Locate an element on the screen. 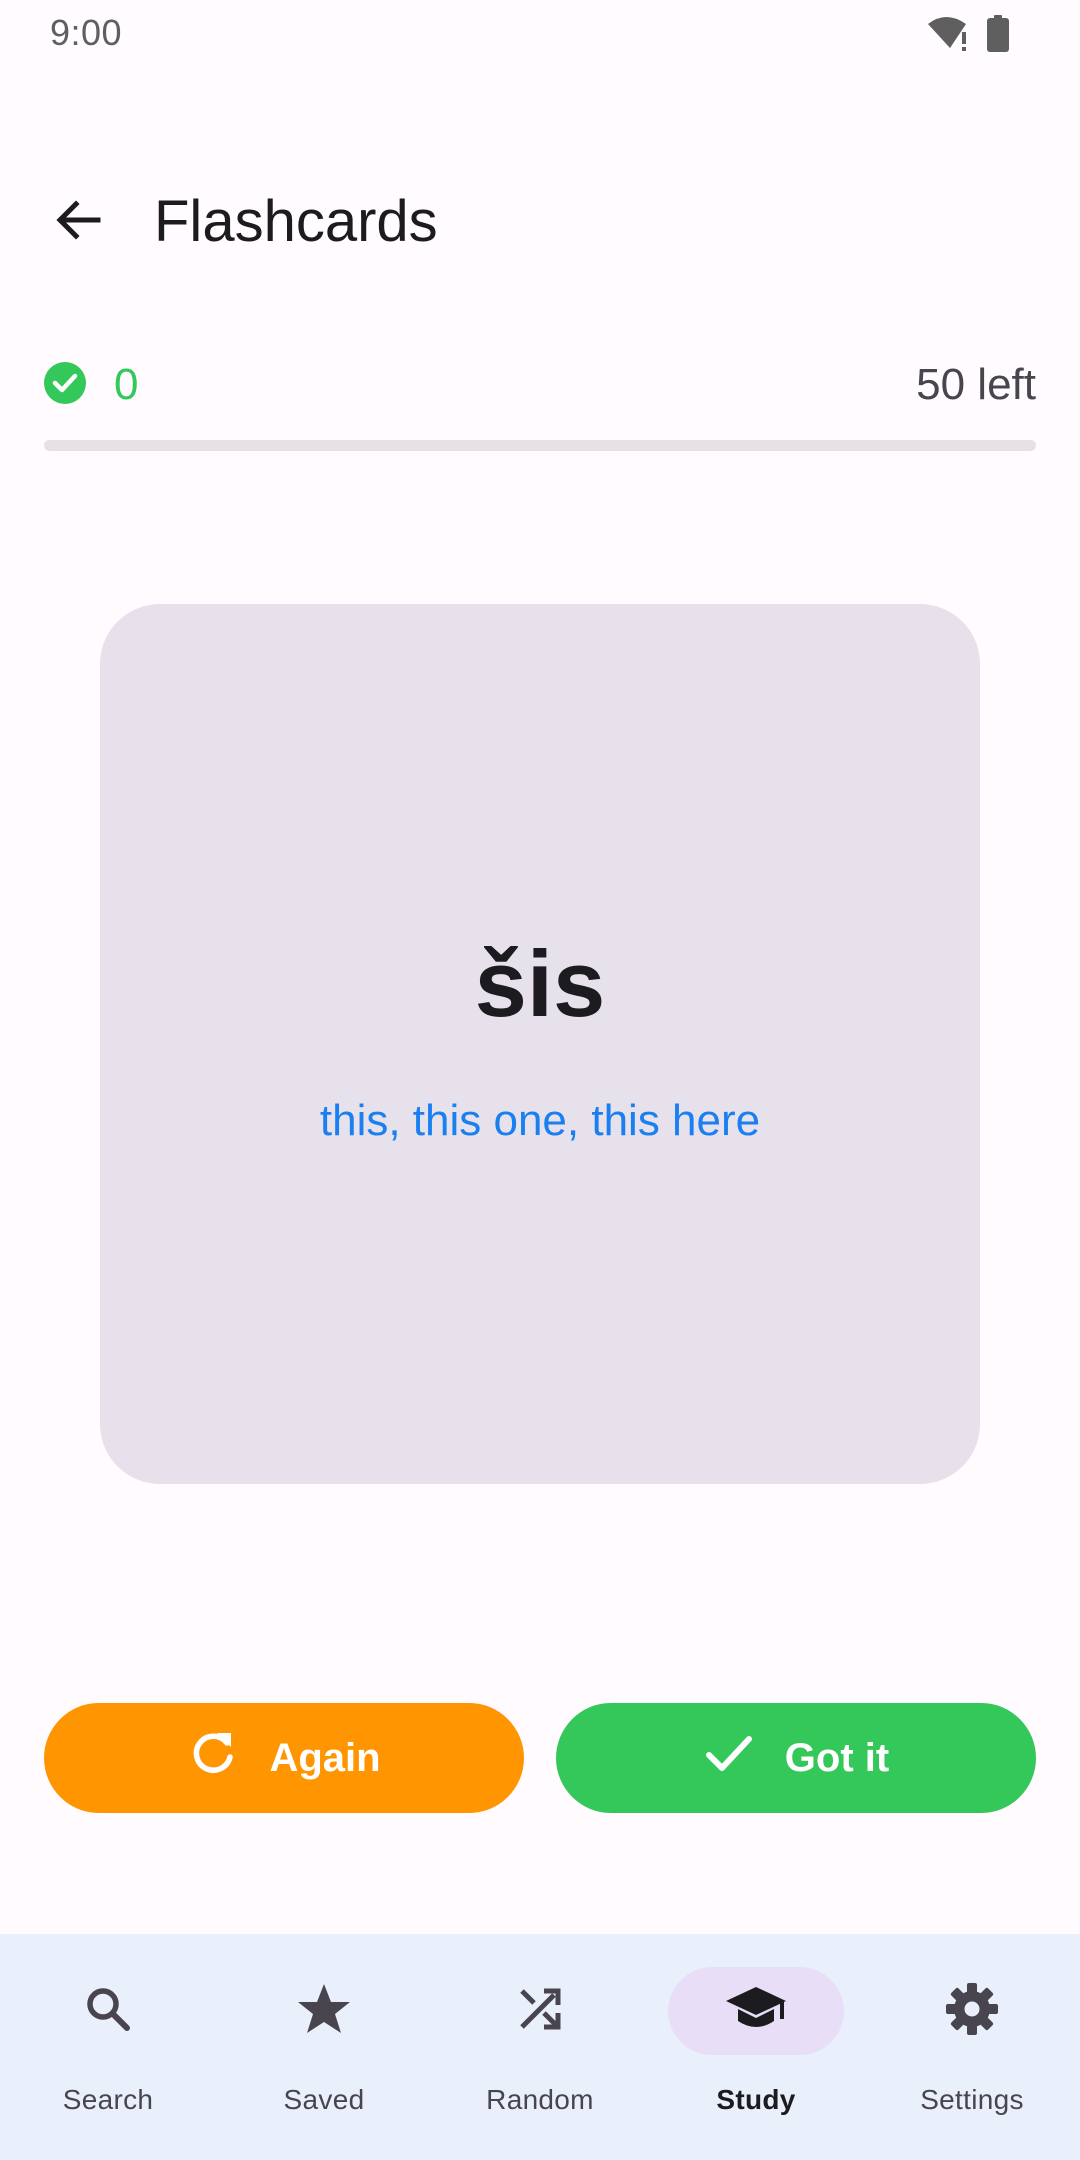  nav-label-settings: Settings is located at coordinates (972, 2099).